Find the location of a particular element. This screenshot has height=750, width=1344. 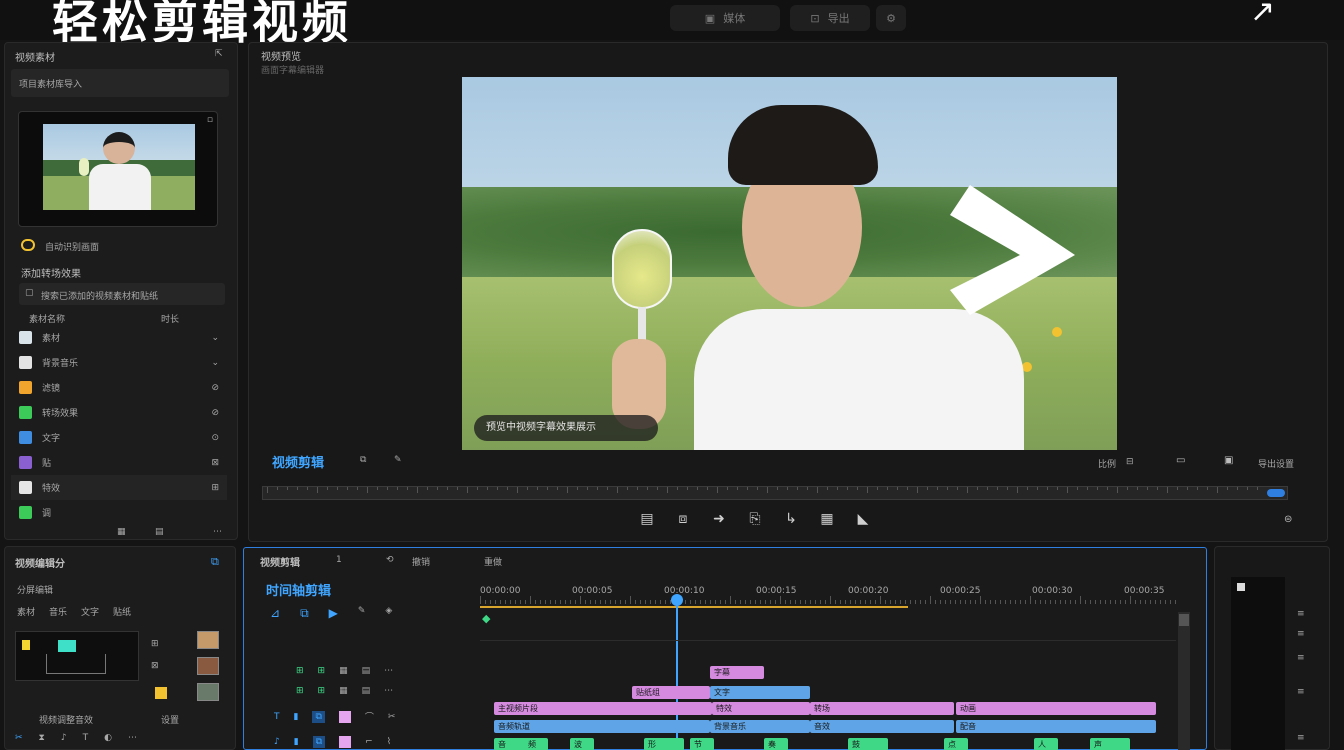

work-area-bar is located at coordinates (694, 607).